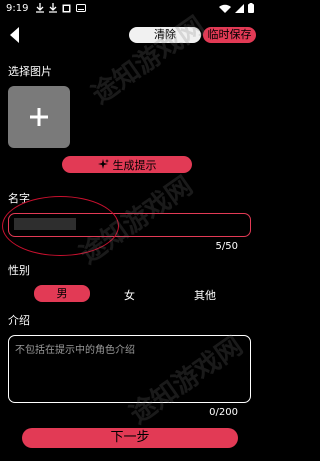  I want to click on plus-icon, so click(39, 117).